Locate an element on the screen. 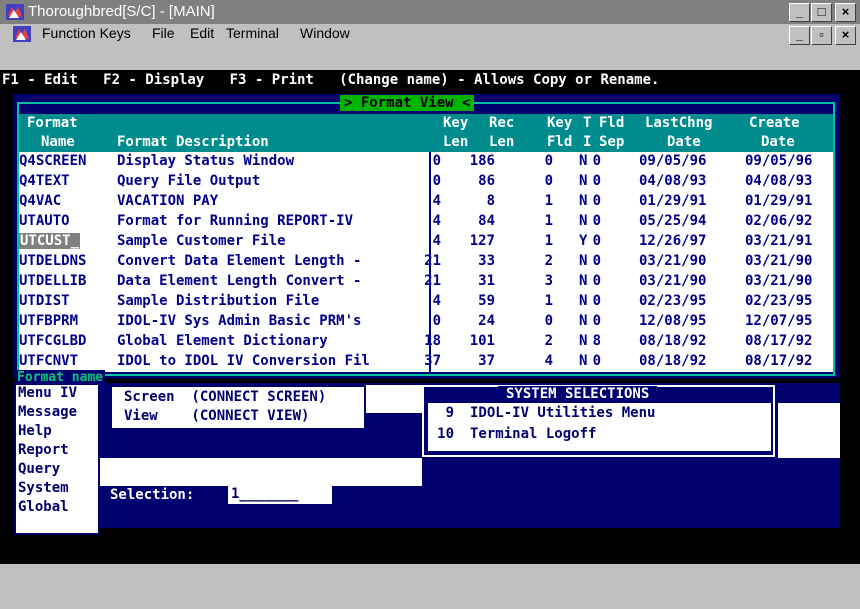  sys-item-utilities-menu: IDOL-IV Utilities Menu is located at coordinates (562, 413).